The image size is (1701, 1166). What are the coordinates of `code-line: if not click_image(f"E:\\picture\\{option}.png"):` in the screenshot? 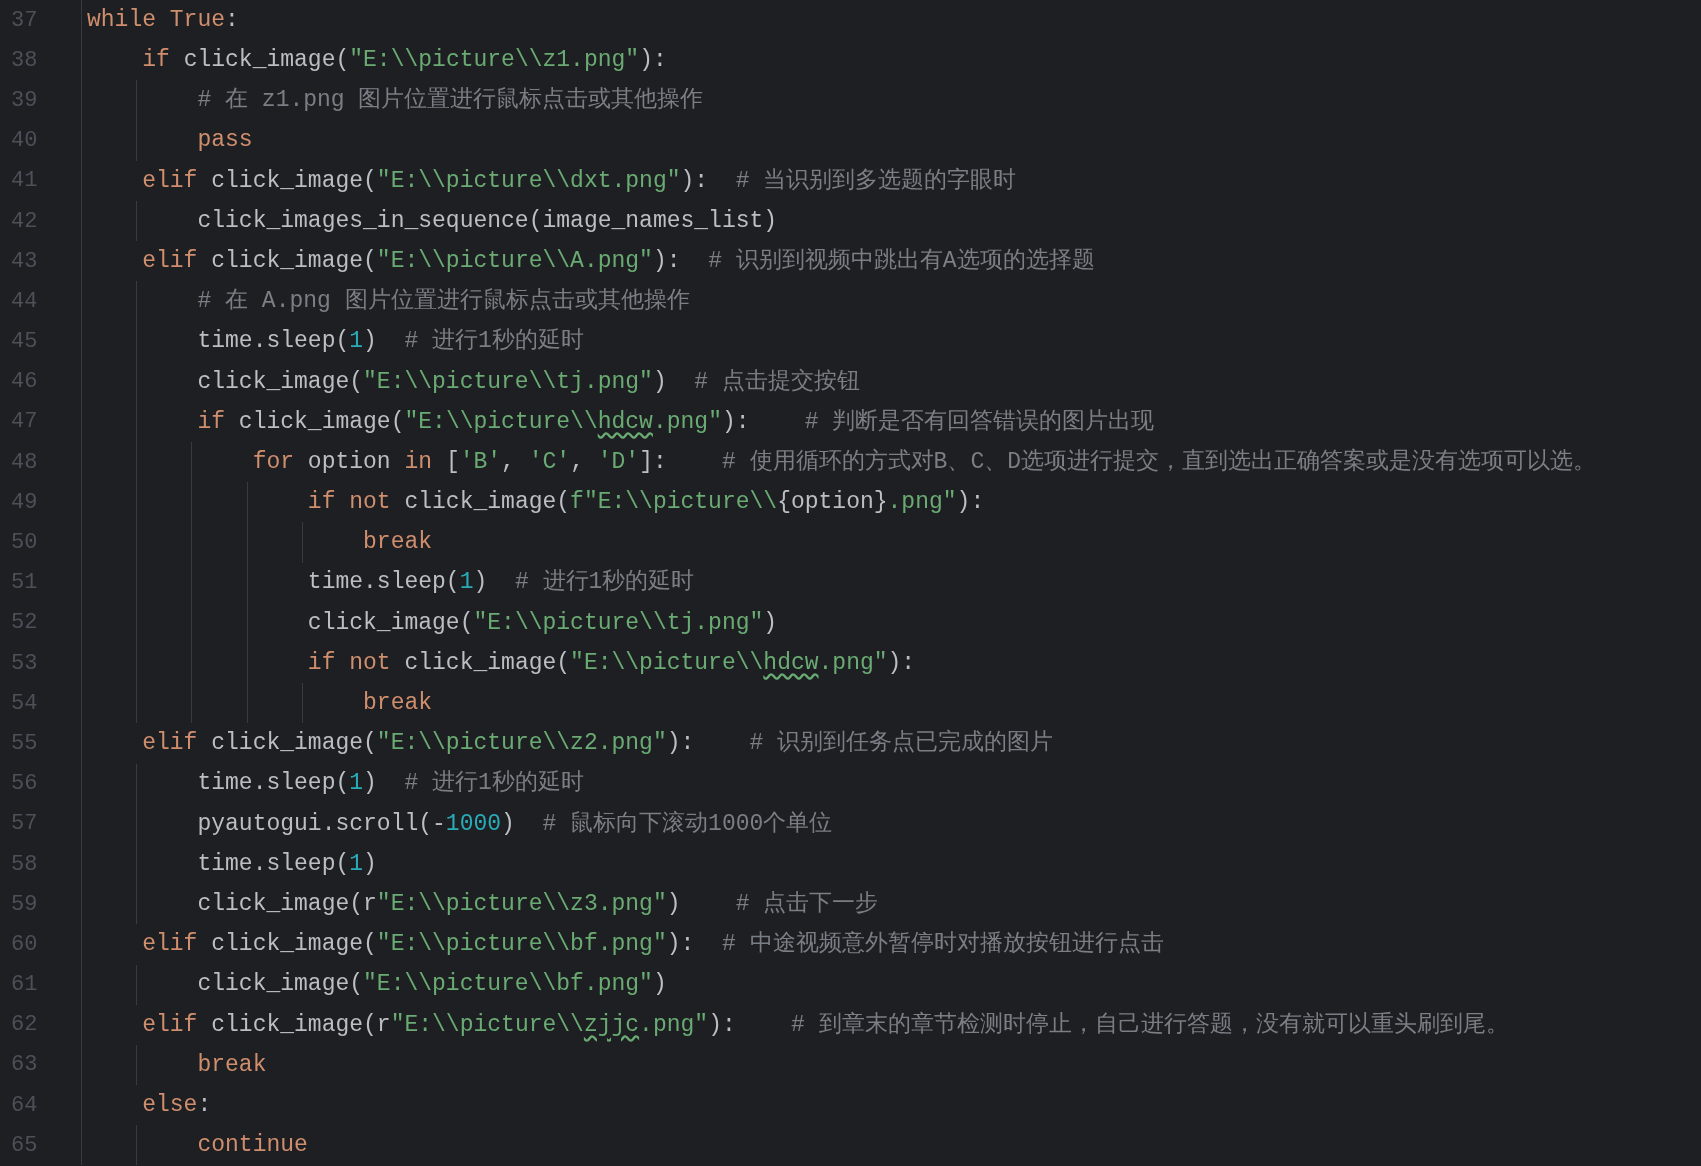 It's located at (645, 503).